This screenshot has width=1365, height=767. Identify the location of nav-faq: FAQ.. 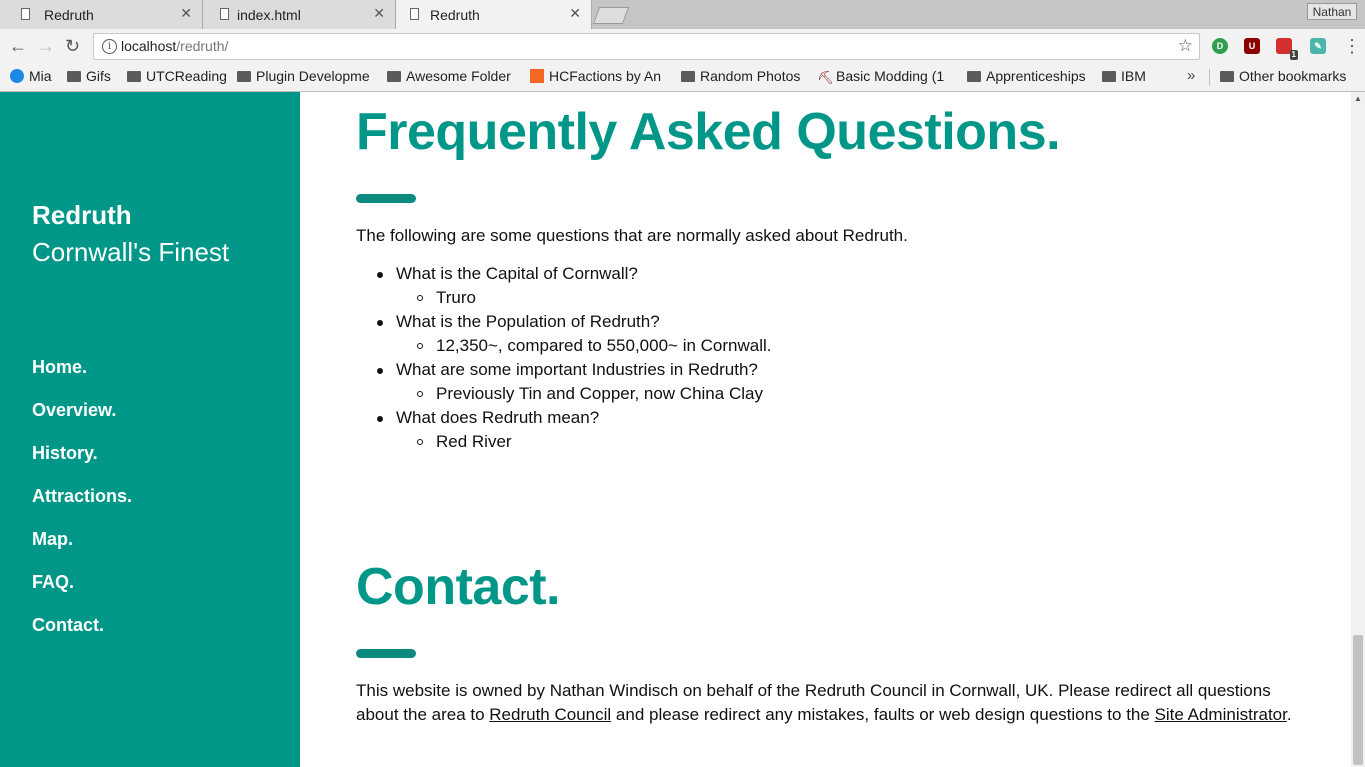
(53, 582).